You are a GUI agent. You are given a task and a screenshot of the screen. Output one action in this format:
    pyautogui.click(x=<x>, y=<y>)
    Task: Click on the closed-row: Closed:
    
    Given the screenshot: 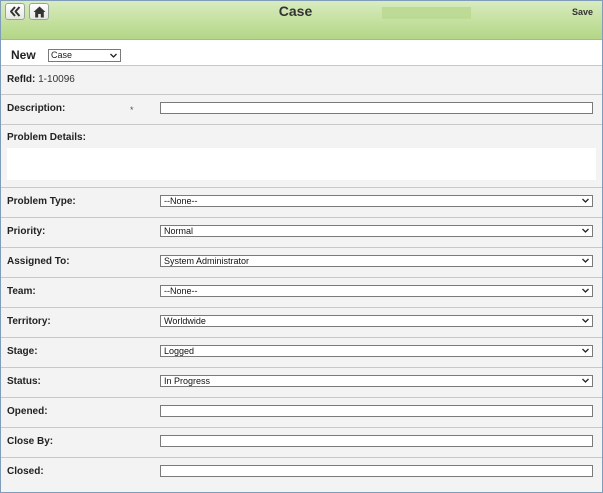 What is the action you would take?
    pyautogui.click(x=301, y=474)
    